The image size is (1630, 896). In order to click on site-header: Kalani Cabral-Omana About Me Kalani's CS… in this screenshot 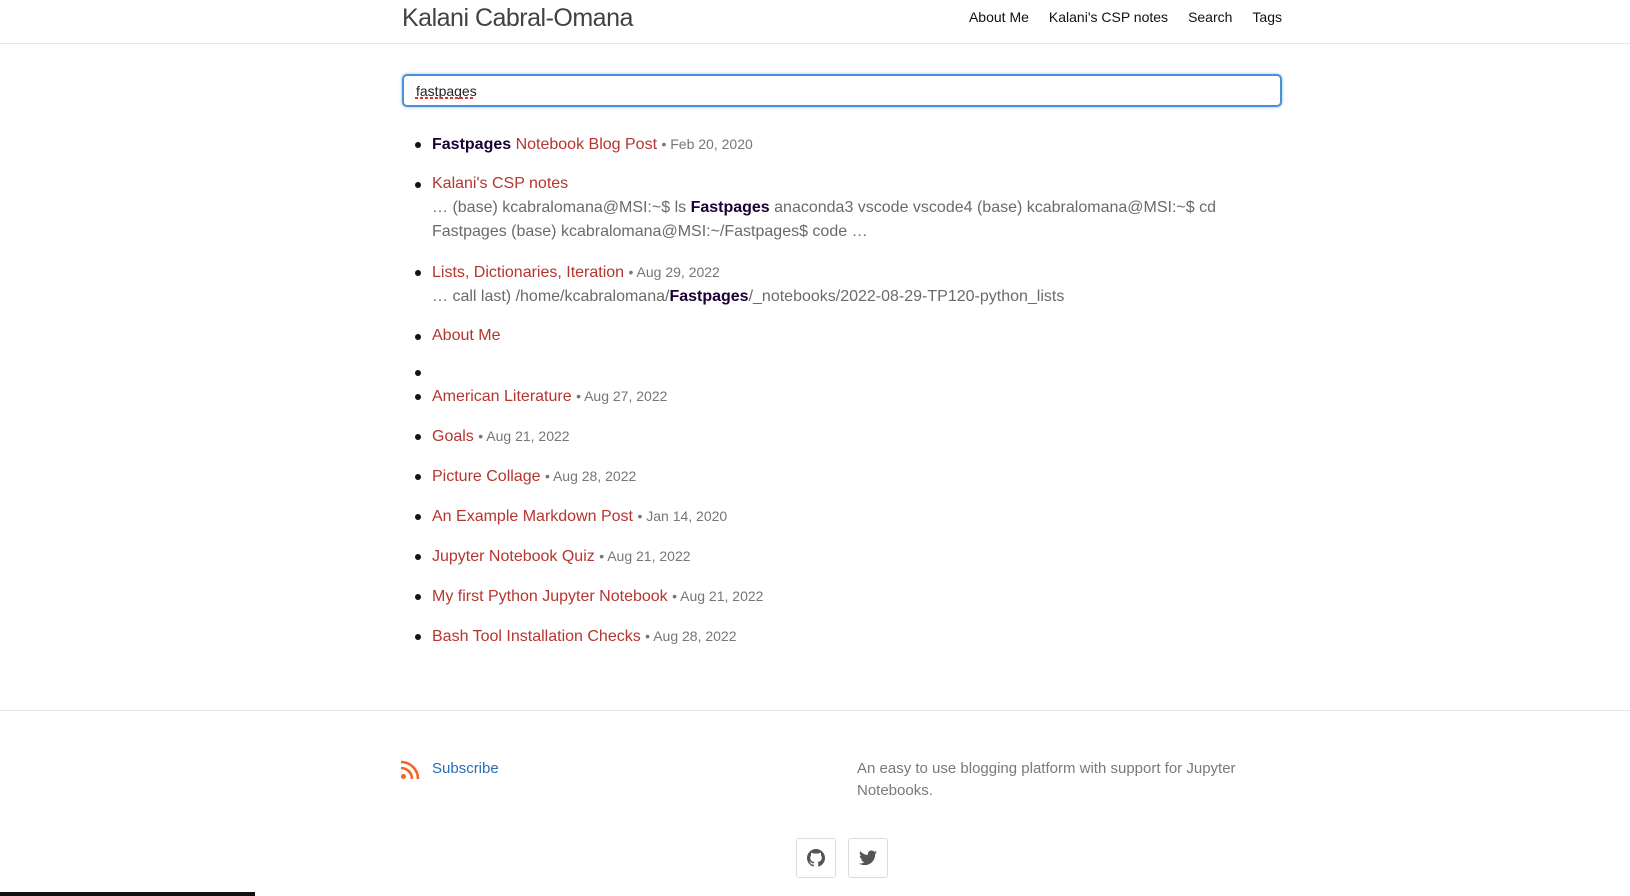, I will do `click(815, 22)`.